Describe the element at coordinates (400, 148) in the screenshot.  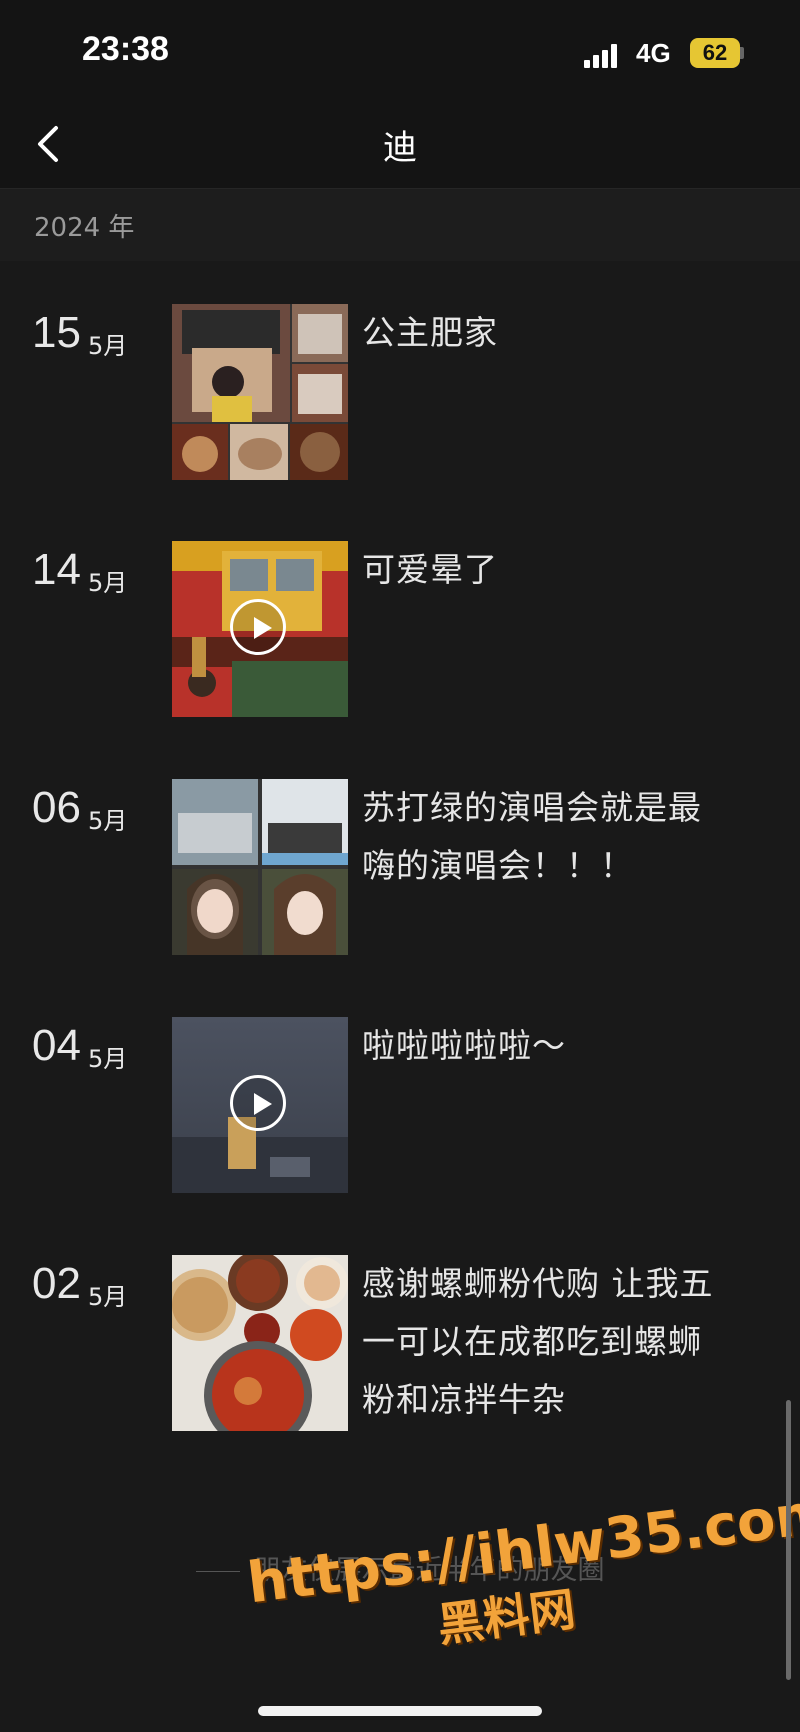
I see `page-title: 迪` at that location.